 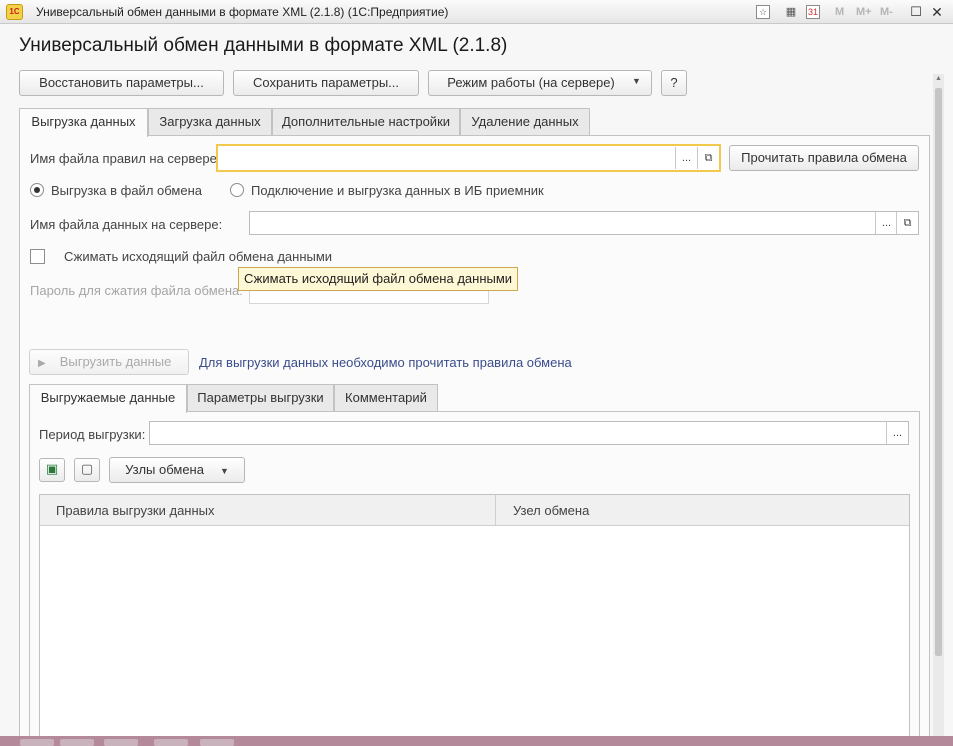 I want to click on favorite-icon: ☆, so click(x=763, y=12).